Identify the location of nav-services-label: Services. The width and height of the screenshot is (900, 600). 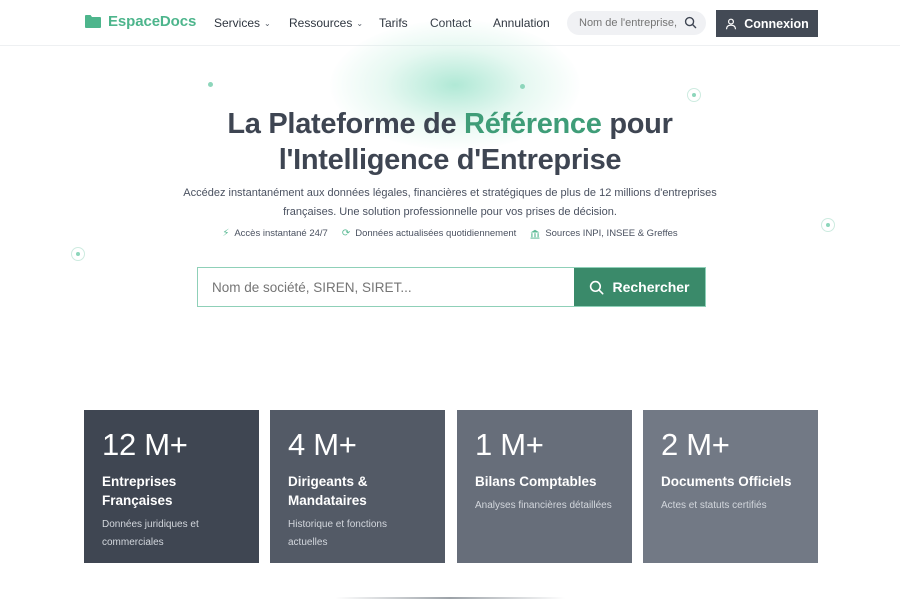
(237, 23).